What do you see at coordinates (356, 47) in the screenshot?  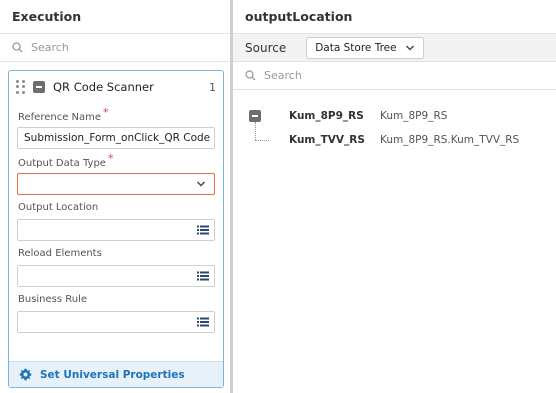 I see `source-value: Data Store Tree` at bounding box center [356, 47].